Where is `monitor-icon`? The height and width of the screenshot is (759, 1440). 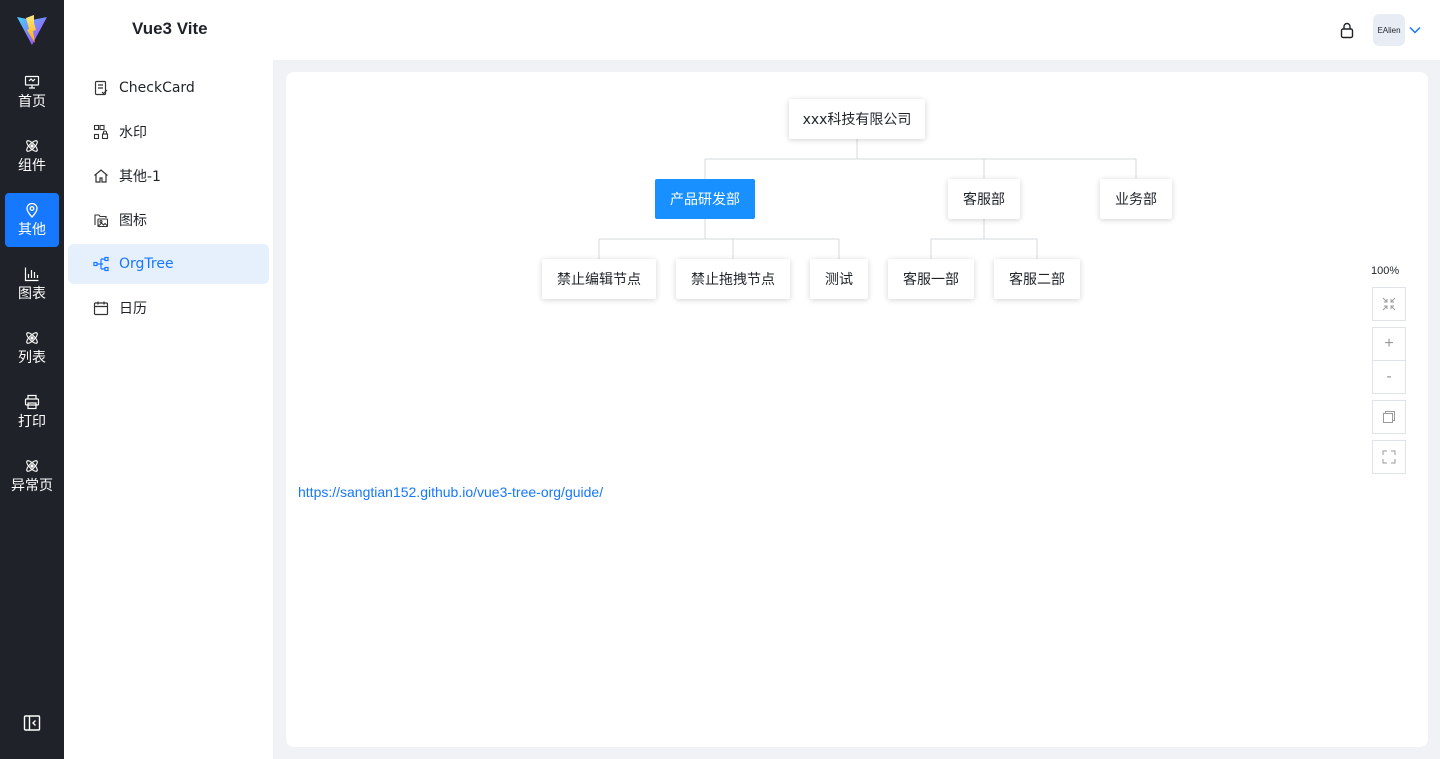 monitor-icon is located at coordinates (32, 82).